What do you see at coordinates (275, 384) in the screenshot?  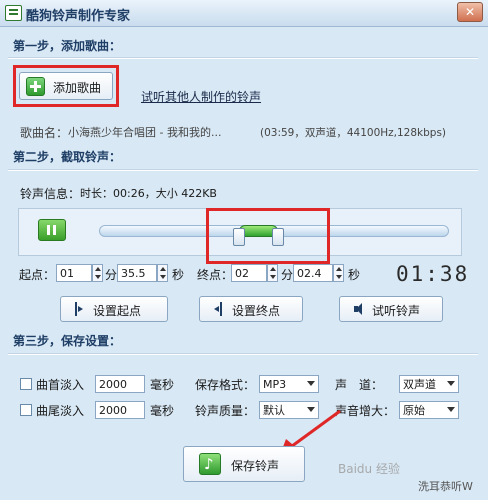 I see `format-value: MP3` at bounding box center [275, 384].